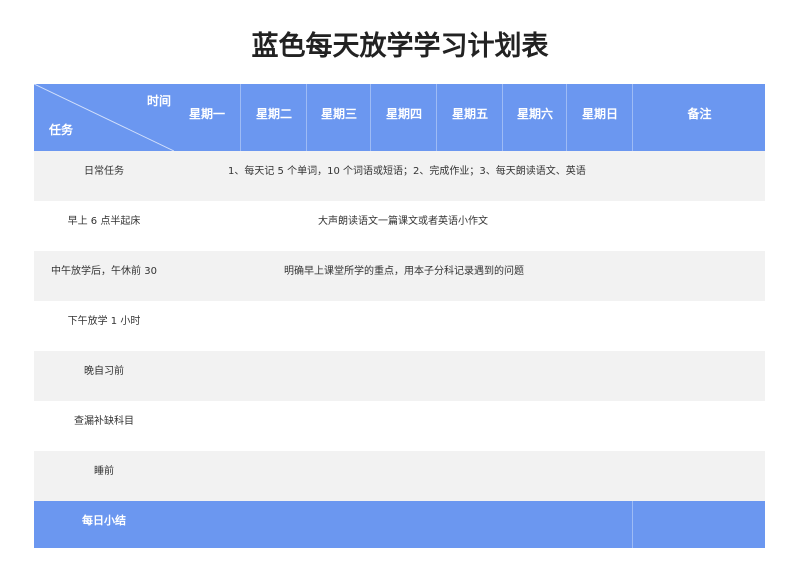  I want to click on header-day-fri: 星期五, so click(469, 117).